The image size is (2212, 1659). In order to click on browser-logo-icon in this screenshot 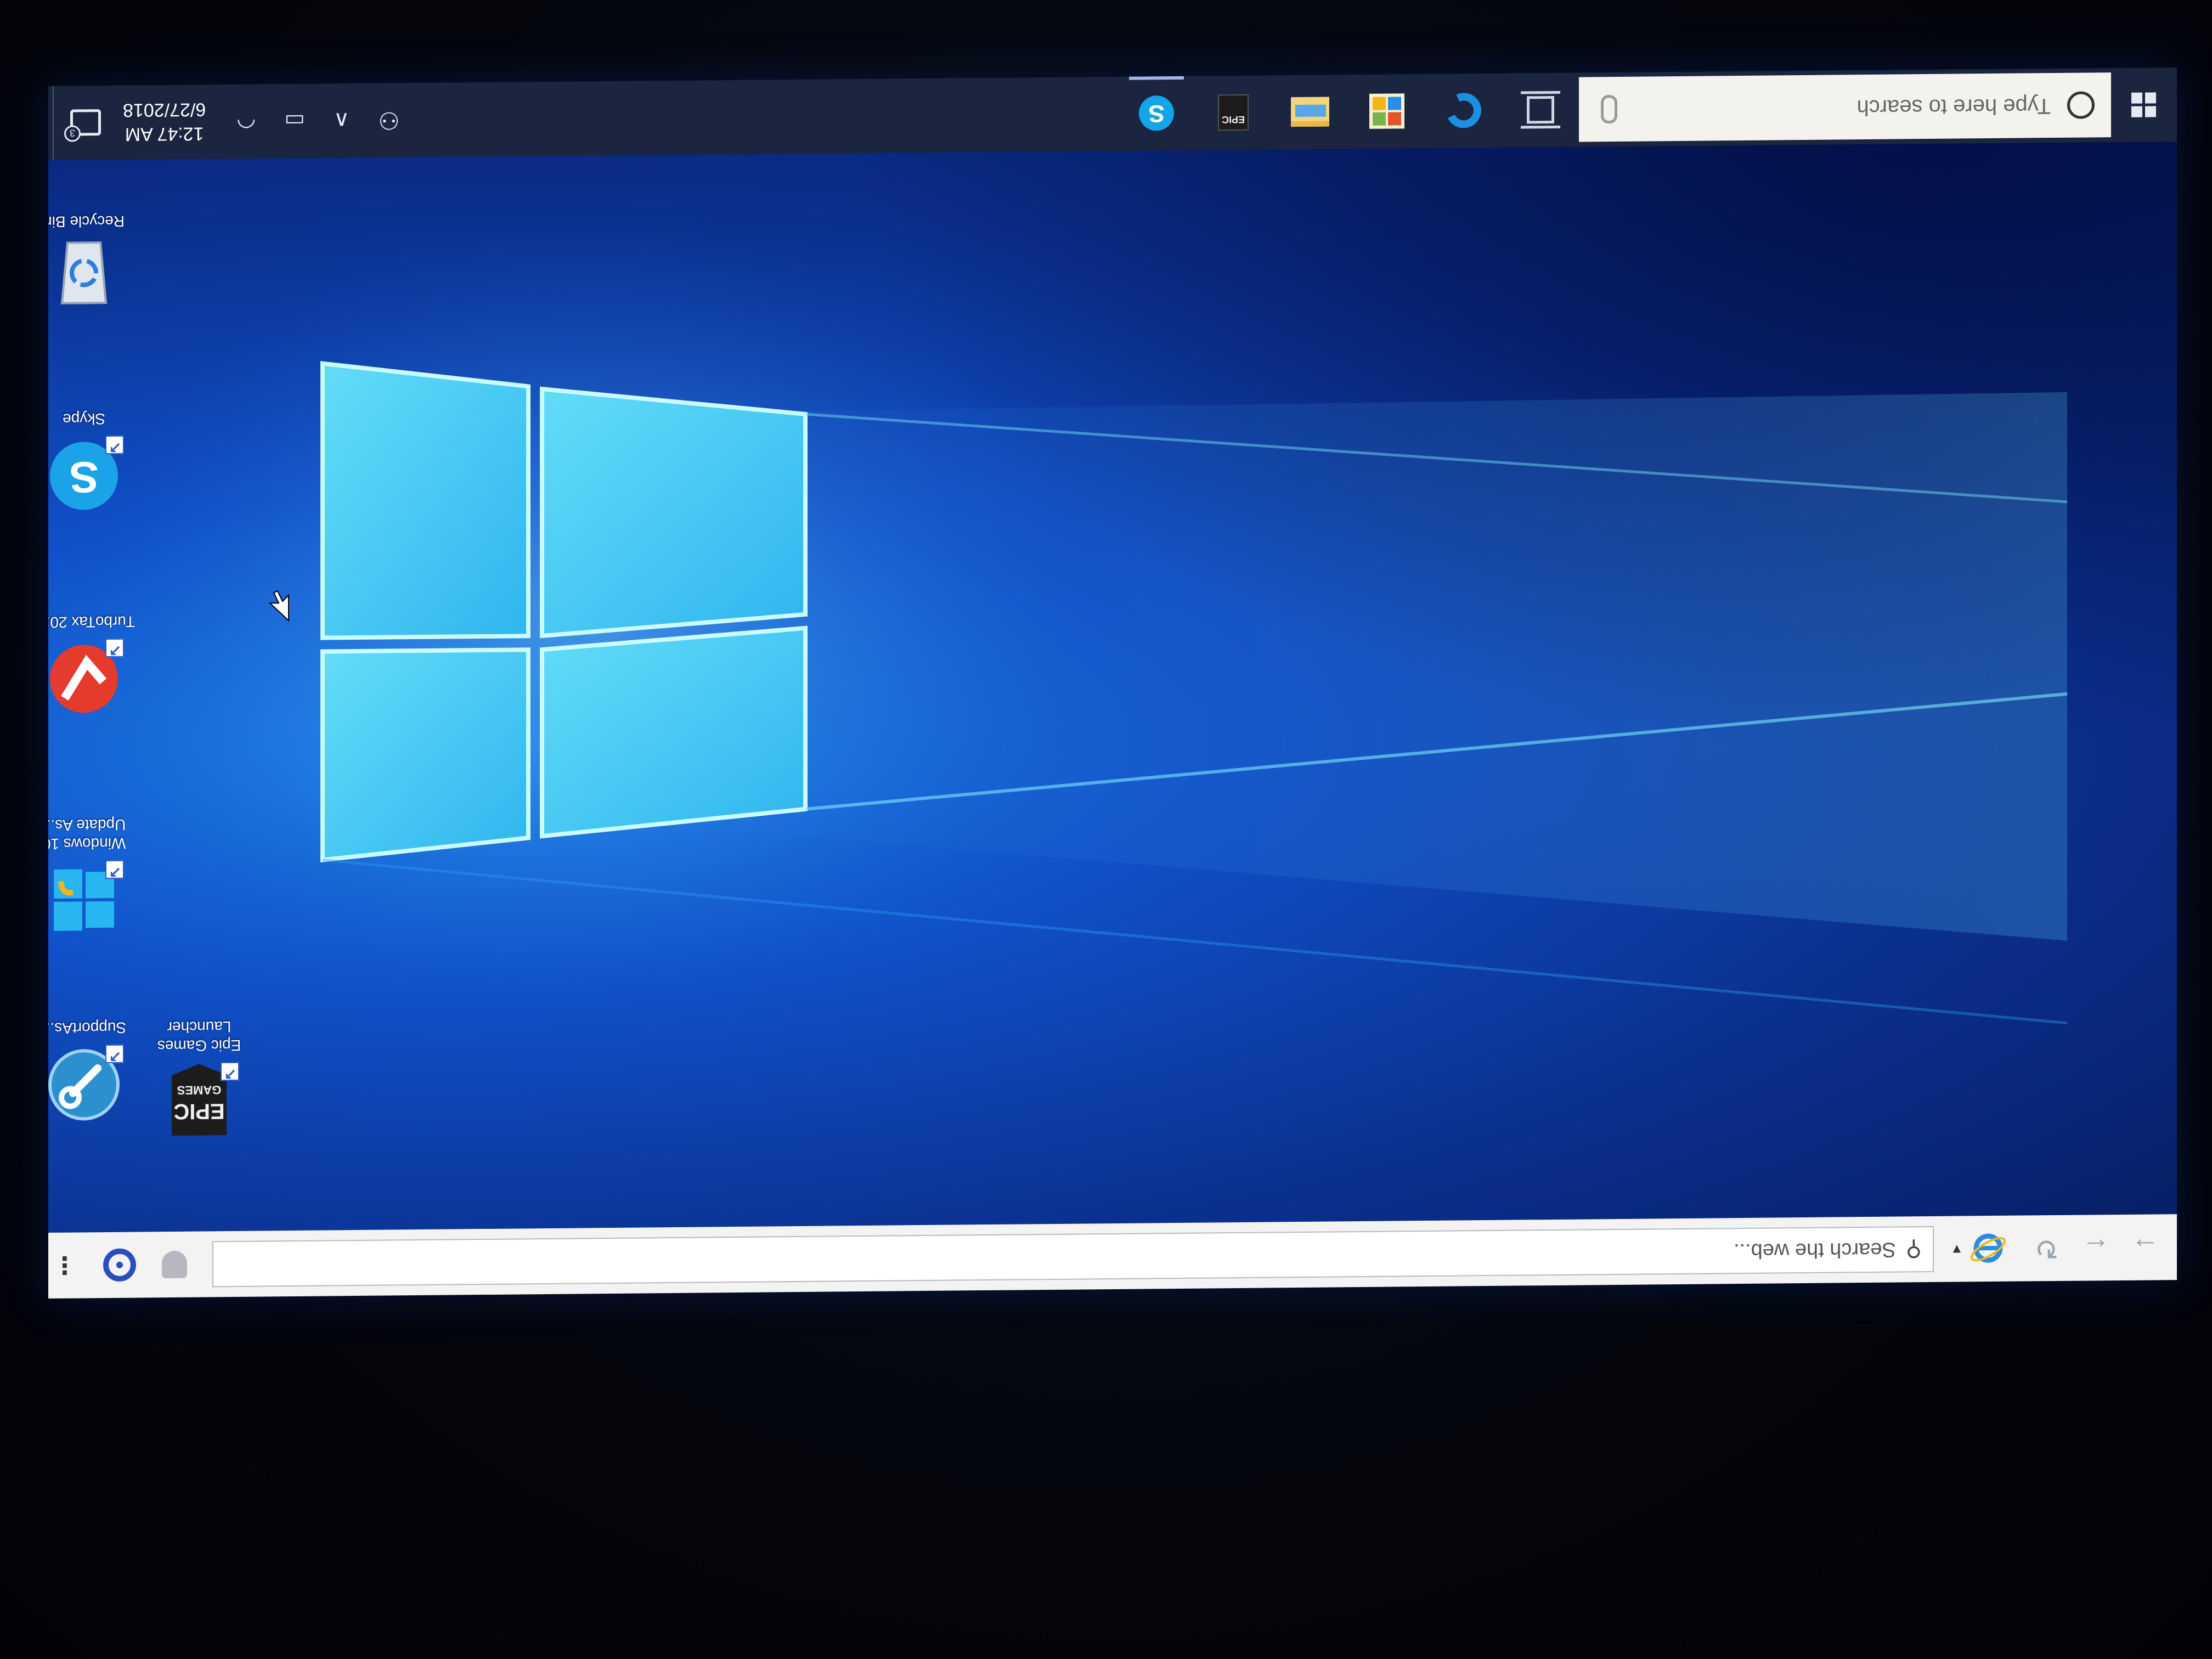, I will do `click(119, 1265)`.